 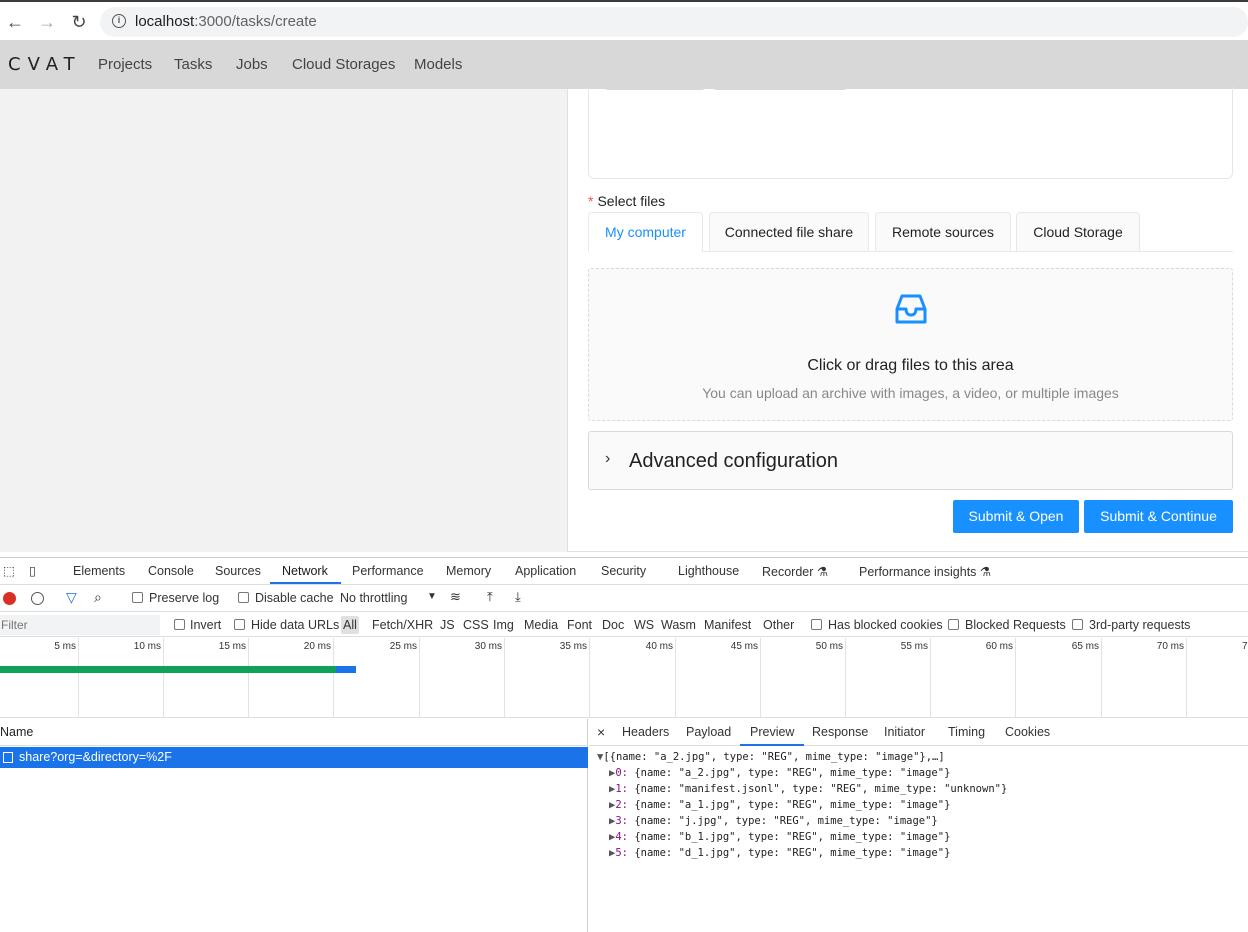 What do you see at coordinates (171, 571) in the screenshot?
I see `tab-console: Console` at bounding box center [171, 571].